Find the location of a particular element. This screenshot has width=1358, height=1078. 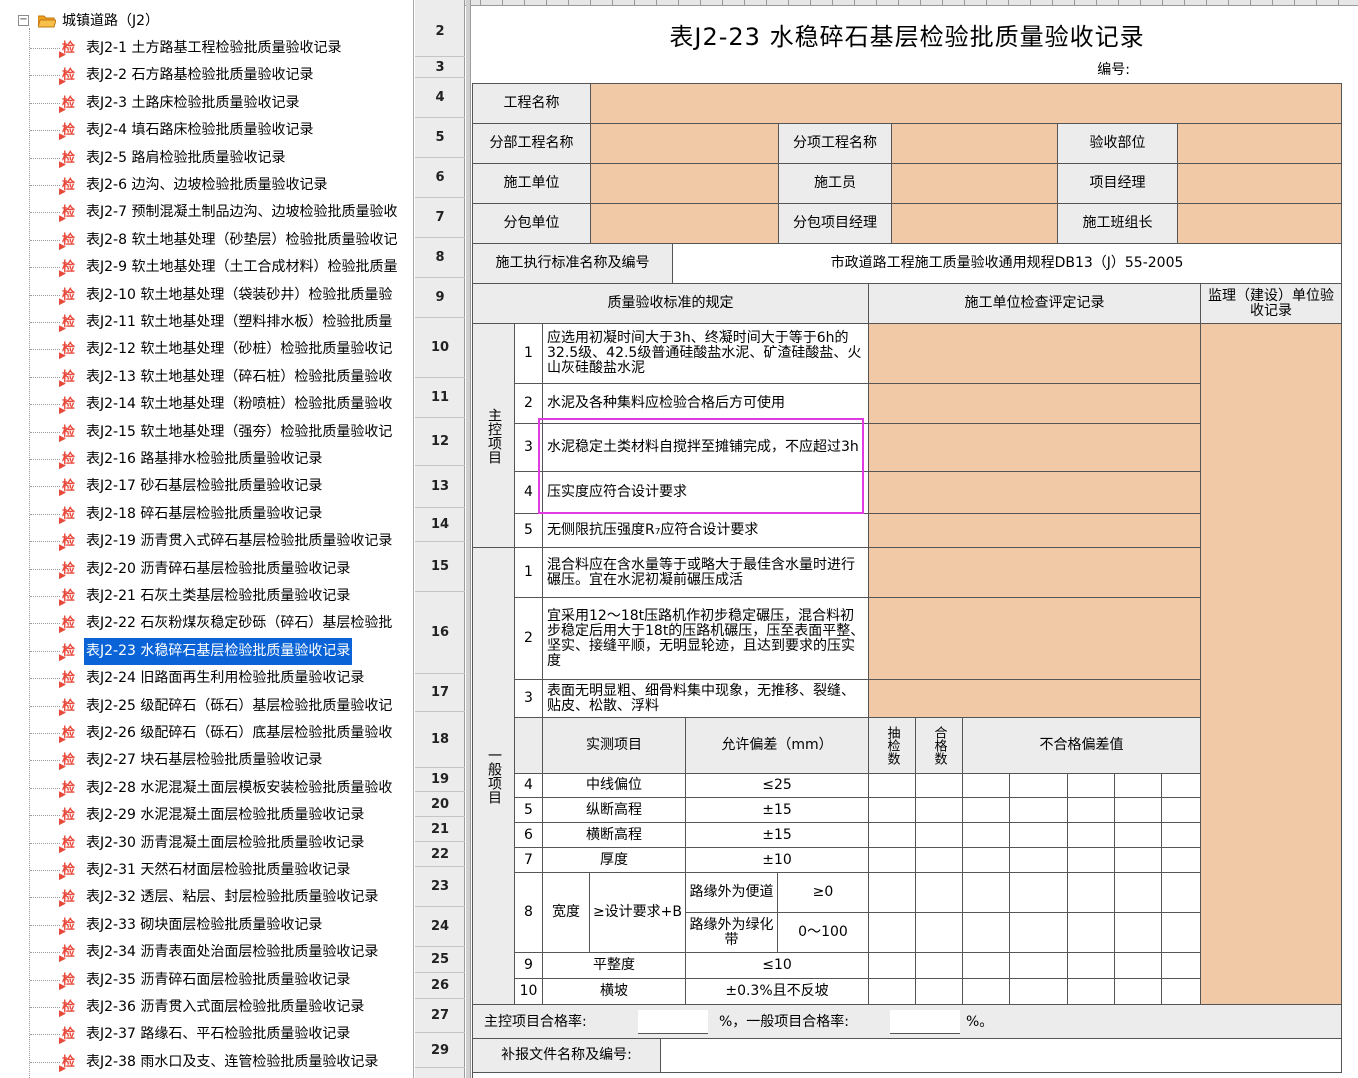

row-number: 19 is located at coordinates (440, 780).